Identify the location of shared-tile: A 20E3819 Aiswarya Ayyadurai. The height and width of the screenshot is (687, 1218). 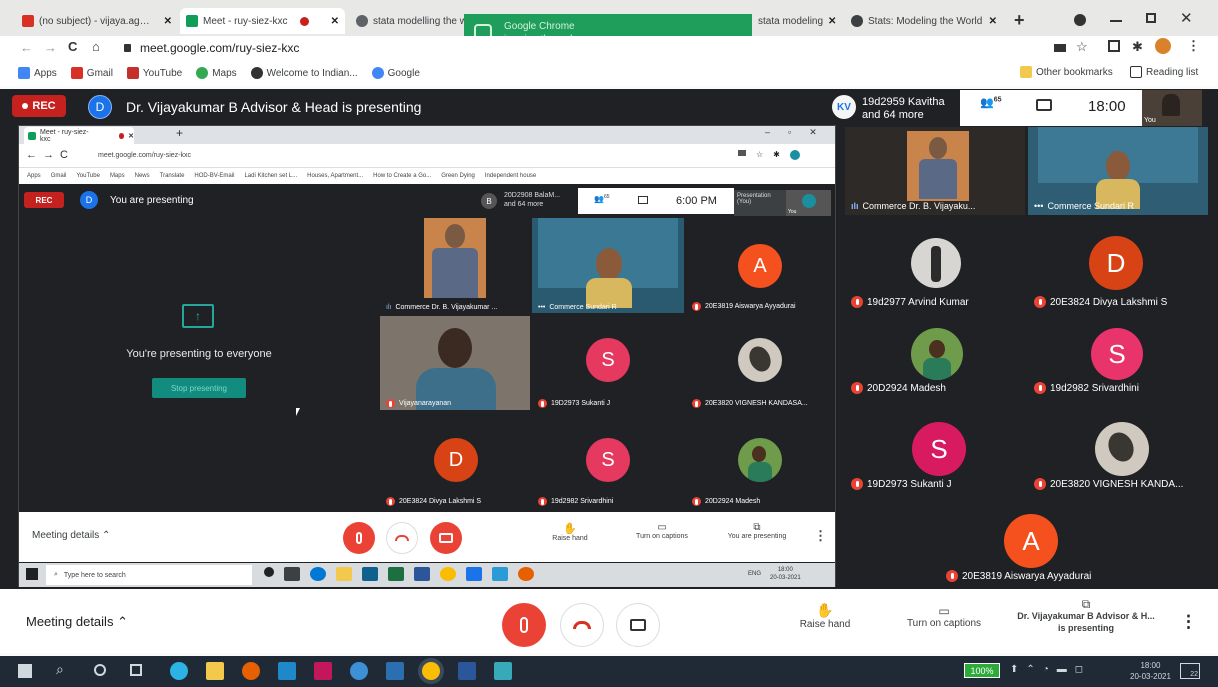
(760, 265).